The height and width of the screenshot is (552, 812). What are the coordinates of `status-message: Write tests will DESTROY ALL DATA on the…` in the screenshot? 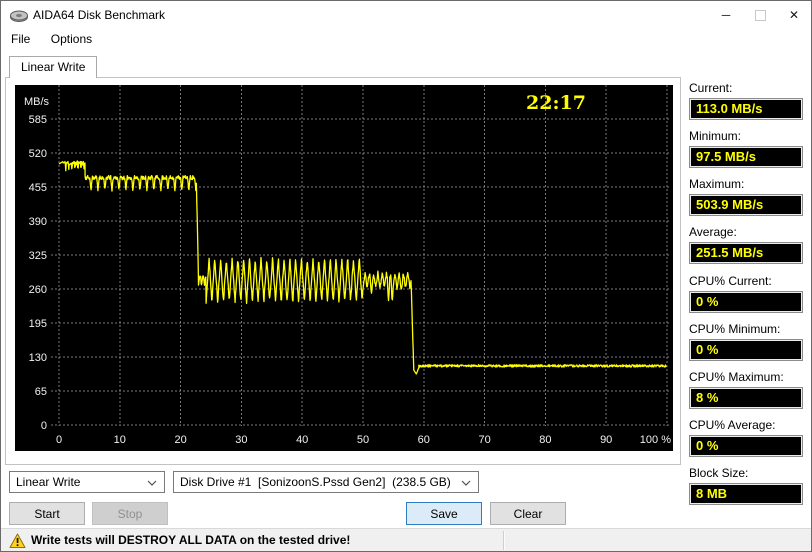 It's located at (191, 540).